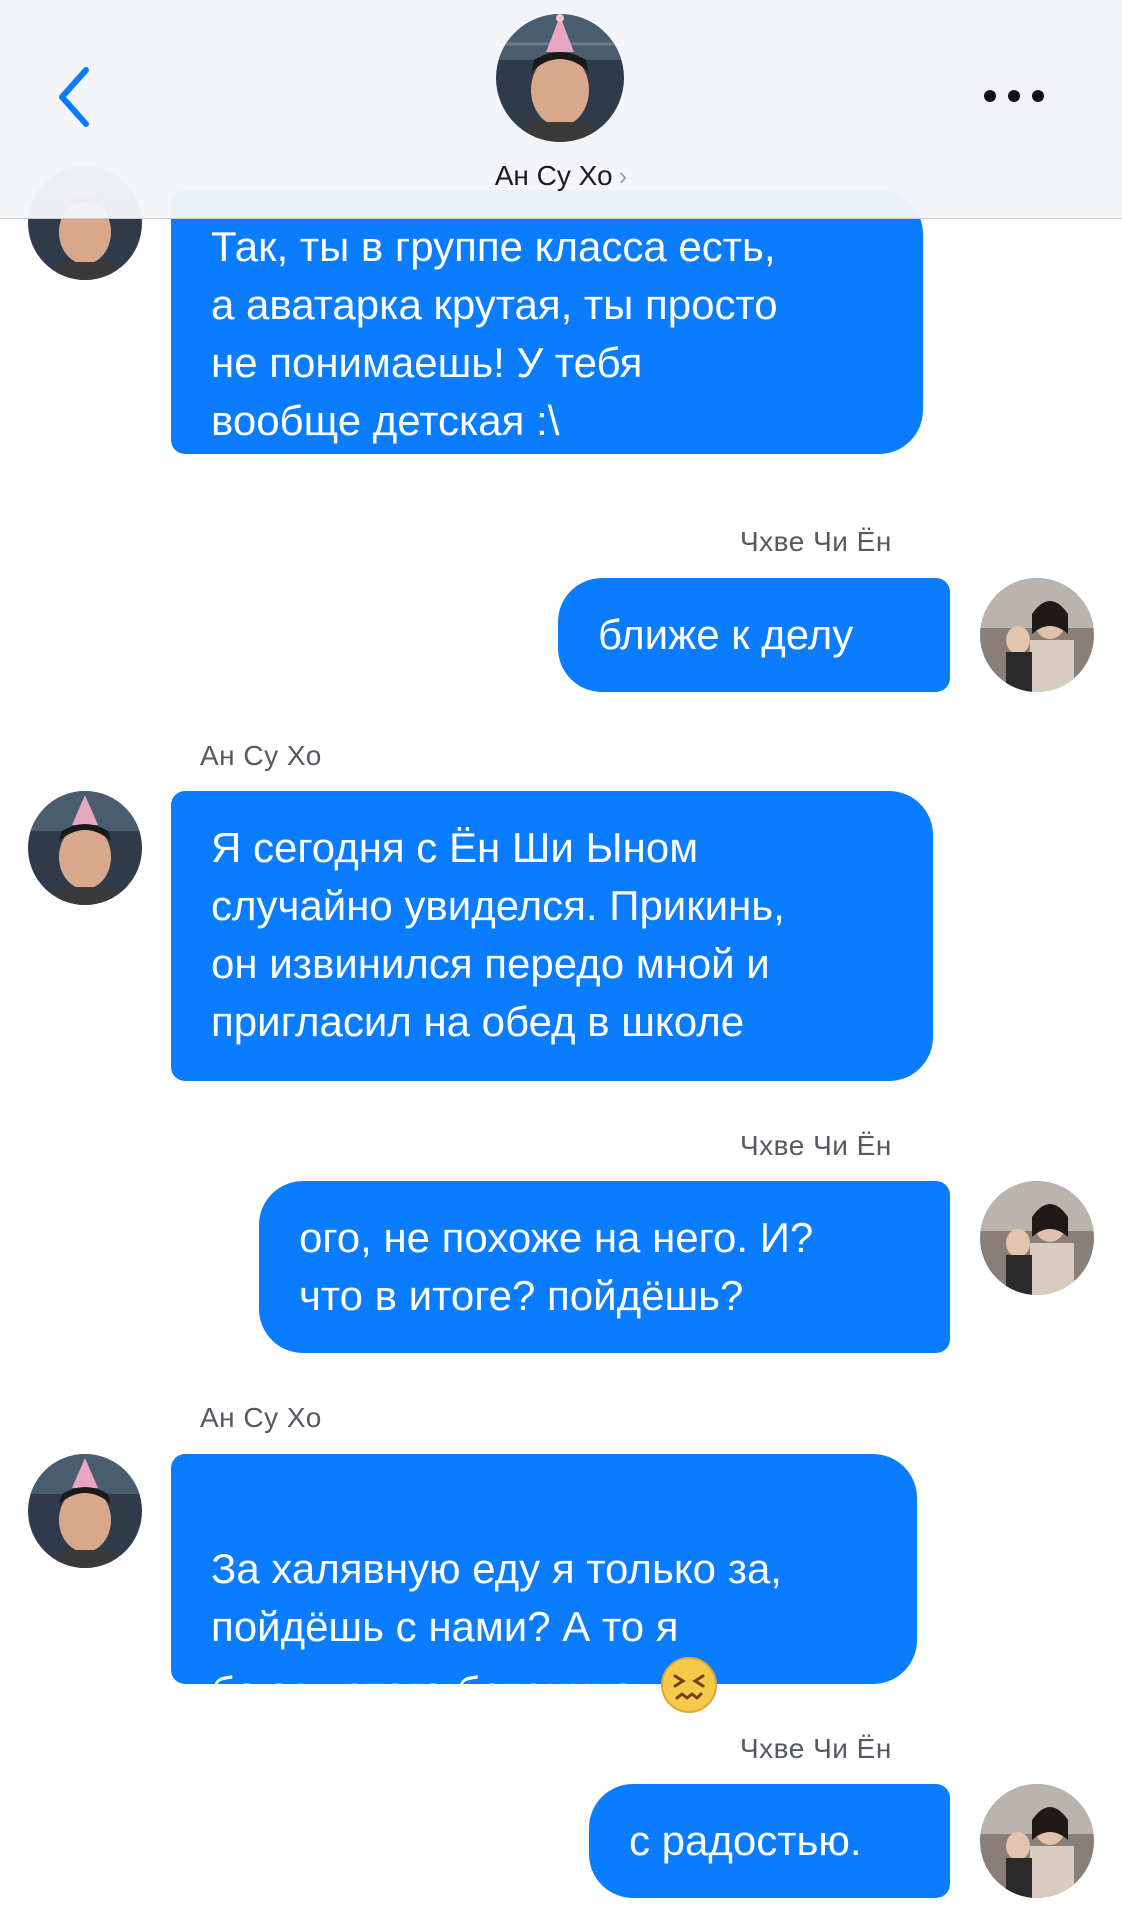  I want to click on back-button, so click(75, 97).